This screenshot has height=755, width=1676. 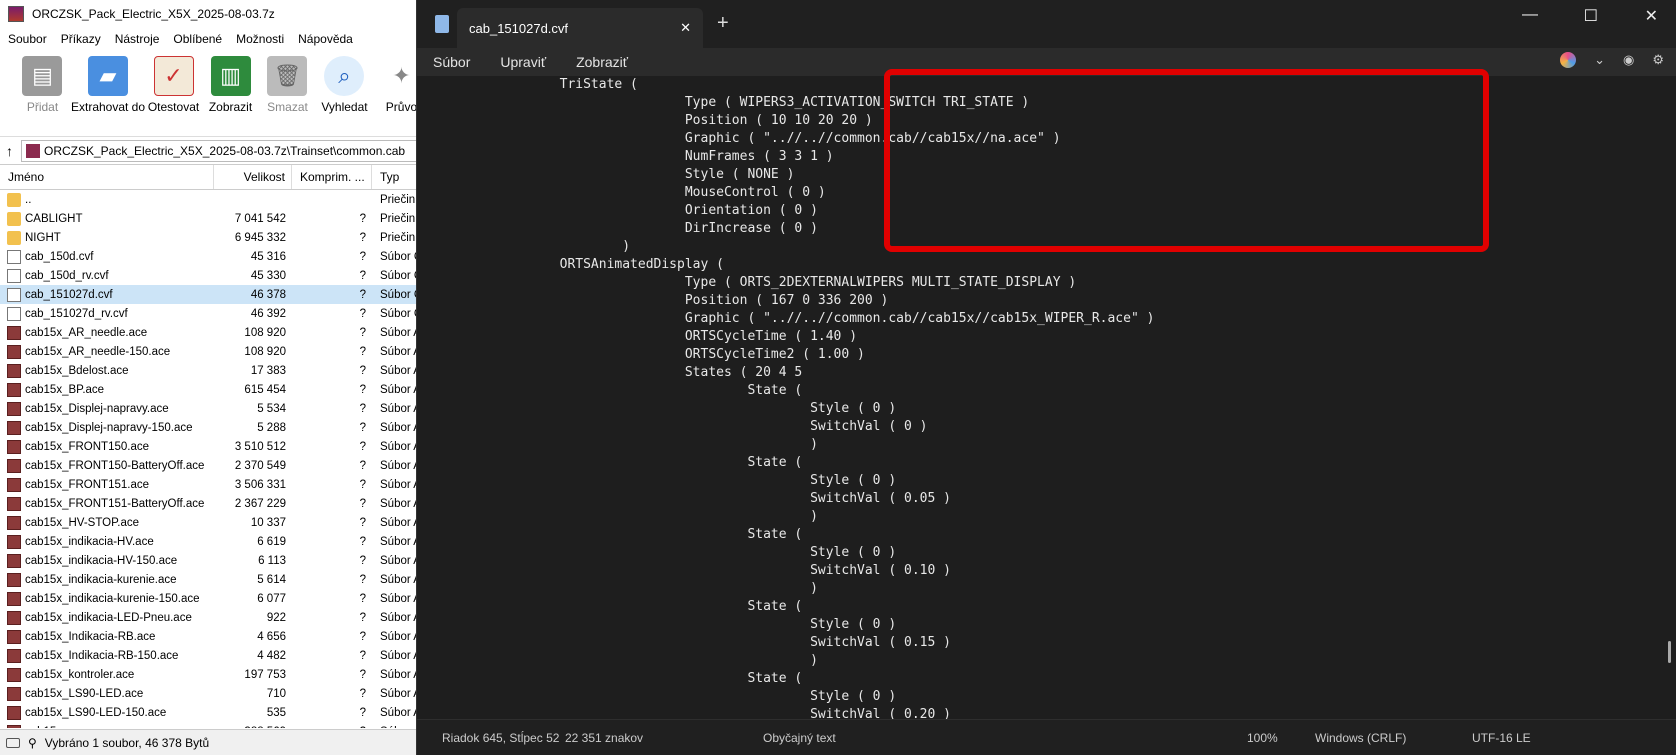 What do you see at coordinates (215, 370) in the screenshot?
I see `file-row: cab15x_Bdelost.ace 17 383? Súbor A` at bounding box center [215, 370].